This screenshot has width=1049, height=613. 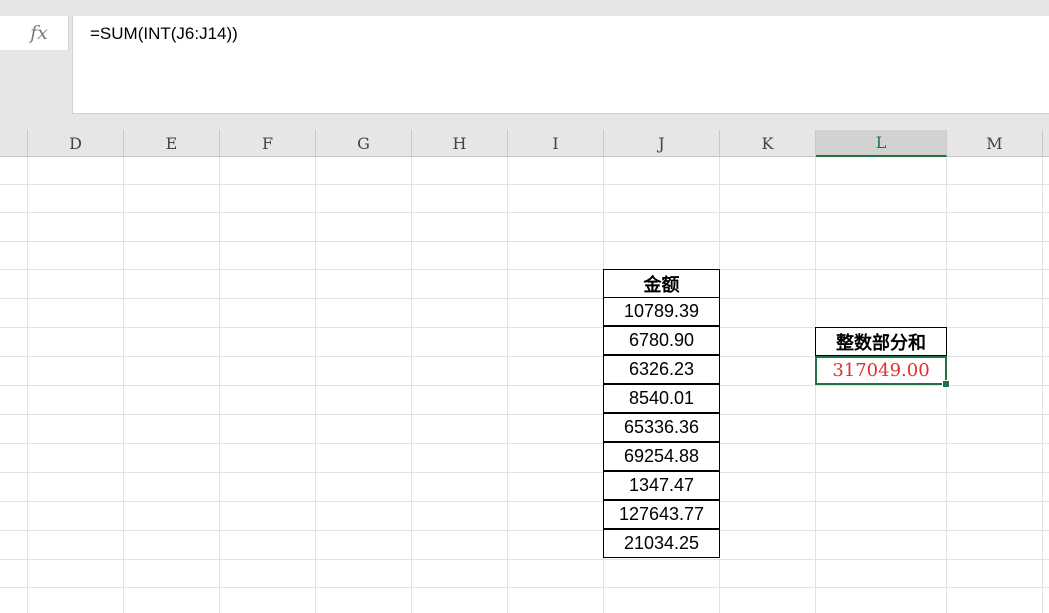 I want to click on fx-icon: fx, so click(x=39, y=33).